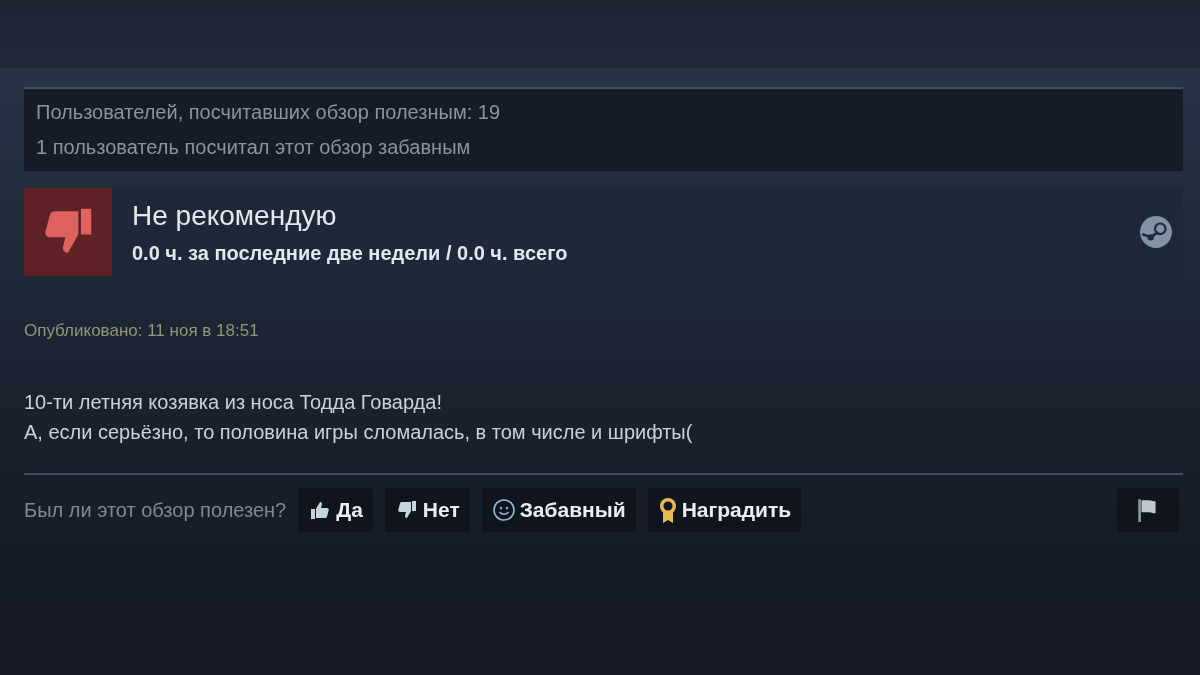 The width and height of the screenshot is (1200, 675). Describe the element at coordinates (155, 510) in the screenshot. I see `vote-prompt: Был ли этот обзор полезен?` at that location.